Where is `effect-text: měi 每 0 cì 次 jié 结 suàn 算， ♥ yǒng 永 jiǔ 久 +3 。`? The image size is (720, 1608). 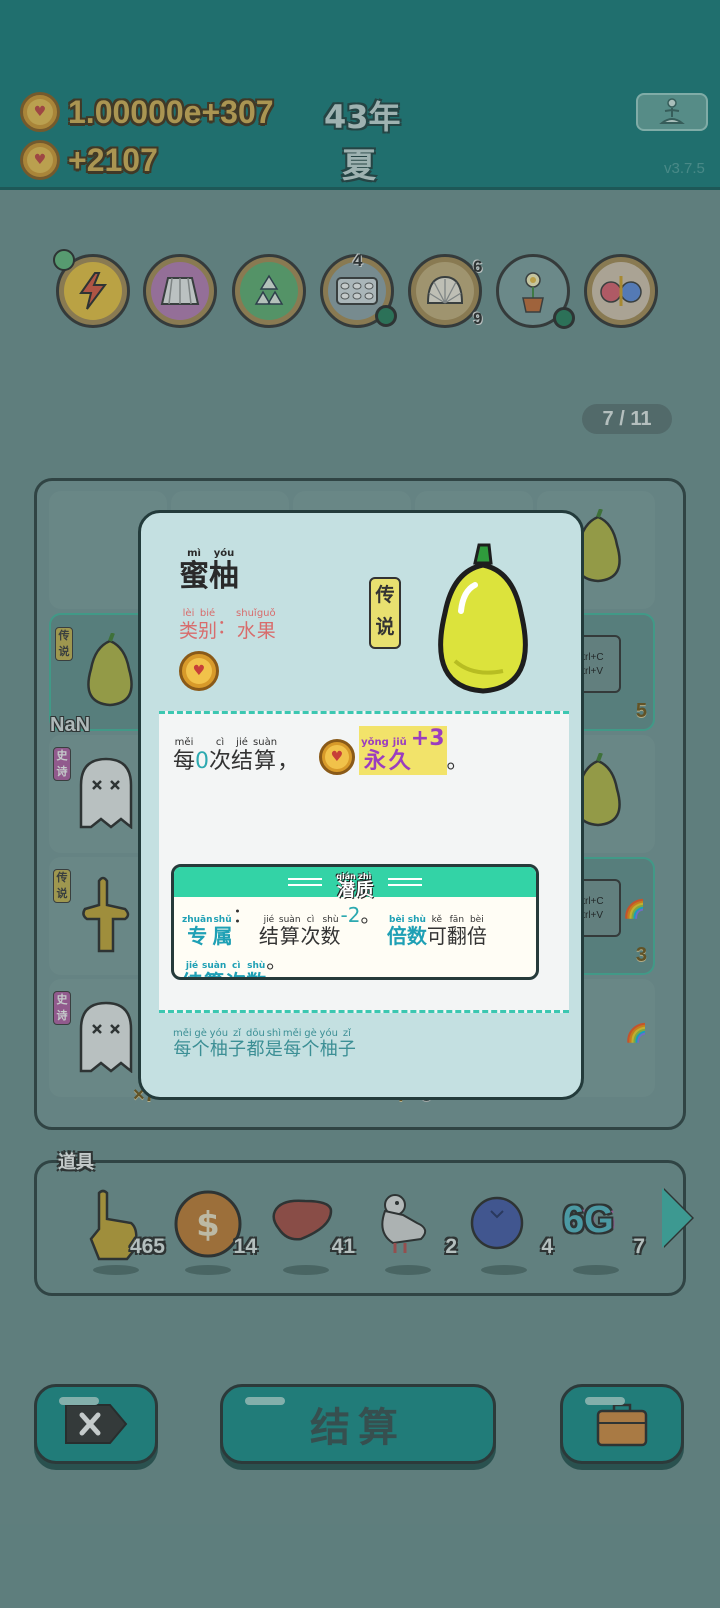 effect-text: měi 每 0 cì 次 jié 结 suàn 算， ♥ yǒng 永 jiǔ 久 +3 。 is located at coordinates (321, 750).